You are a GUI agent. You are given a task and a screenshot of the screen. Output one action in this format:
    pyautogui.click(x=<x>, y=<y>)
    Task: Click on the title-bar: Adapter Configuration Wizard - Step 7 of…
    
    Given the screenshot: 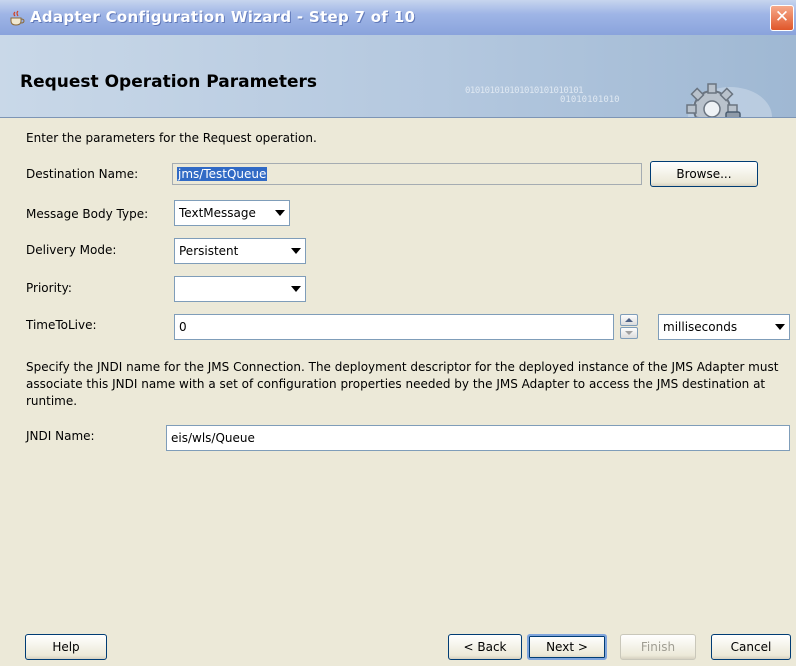 What is the action you would take?
    pyautogui.click(x=398, y=17)
    